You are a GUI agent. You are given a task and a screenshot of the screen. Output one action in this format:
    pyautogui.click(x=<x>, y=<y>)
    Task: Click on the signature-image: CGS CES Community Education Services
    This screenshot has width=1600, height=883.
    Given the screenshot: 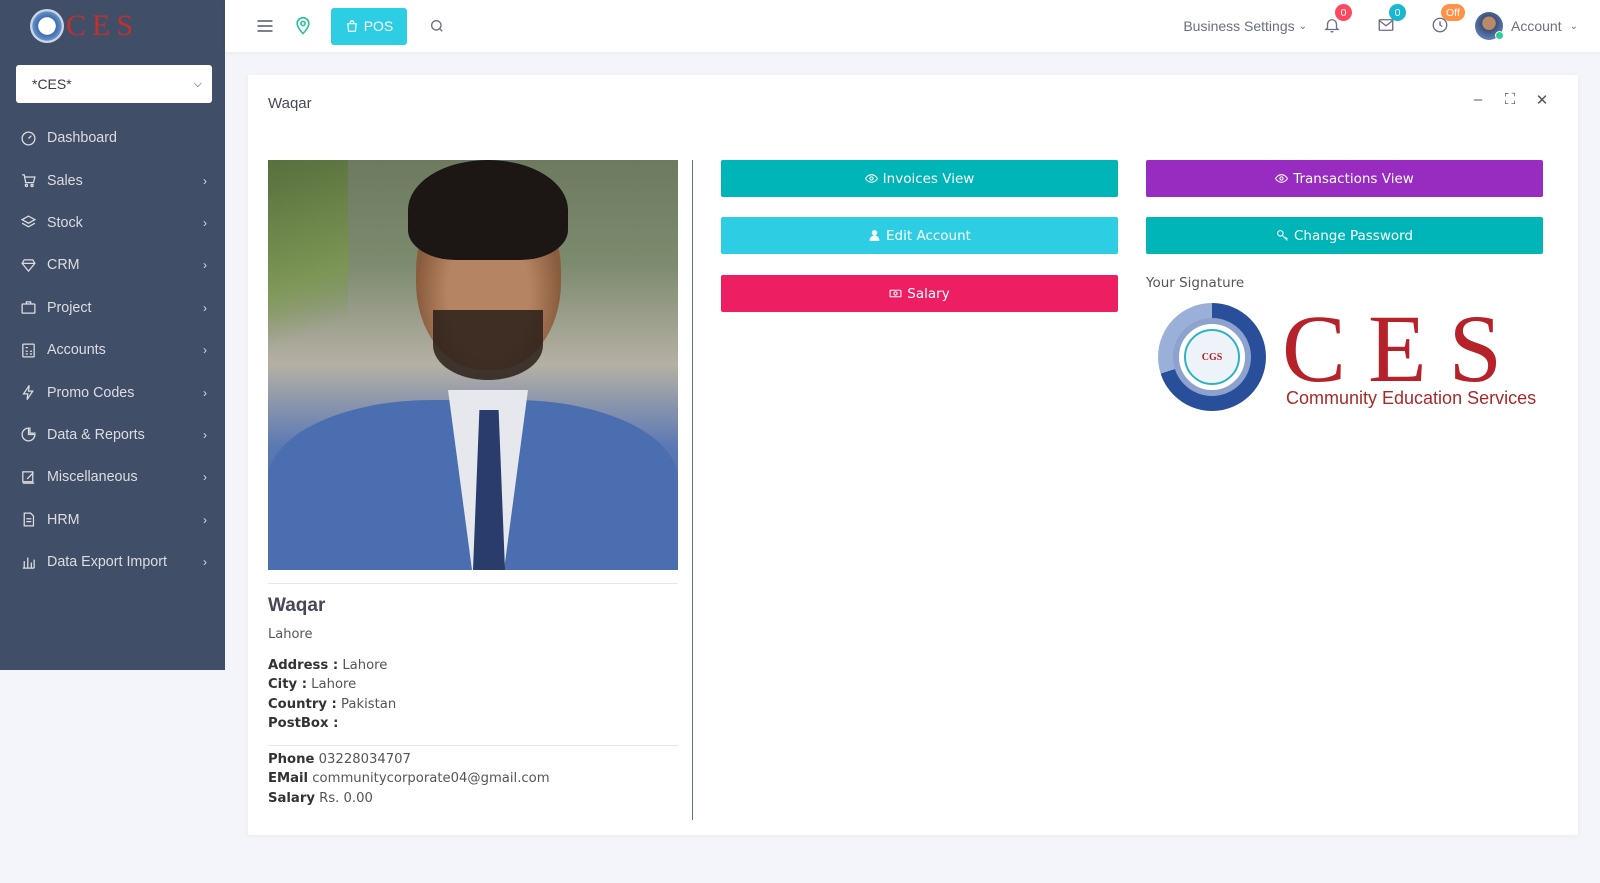 What is the action you would take?
    pyautogui.click(x=1348, y=356)
    